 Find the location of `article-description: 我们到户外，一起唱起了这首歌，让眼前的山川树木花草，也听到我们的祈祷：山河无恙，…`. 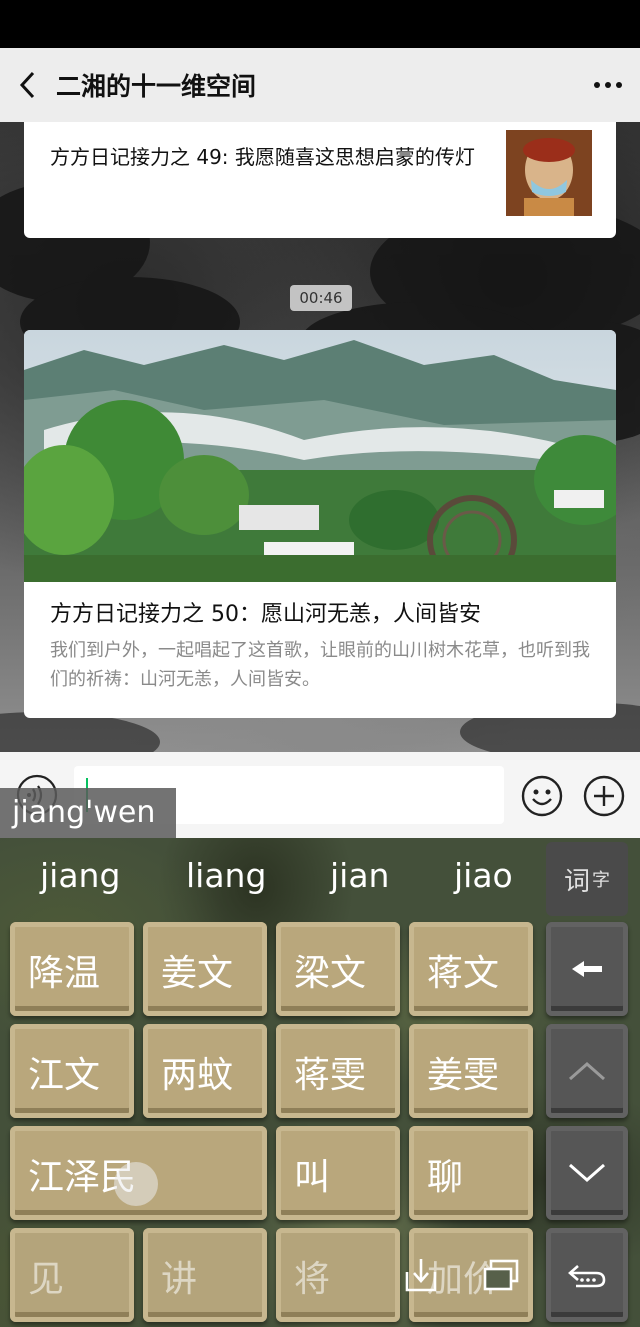

article-description: 我们到户外，一起唱起了这首歌，让眼前的山川树木花草，也听到我们的祈祷：山河无恙，… is located at coordinates (320, 665).